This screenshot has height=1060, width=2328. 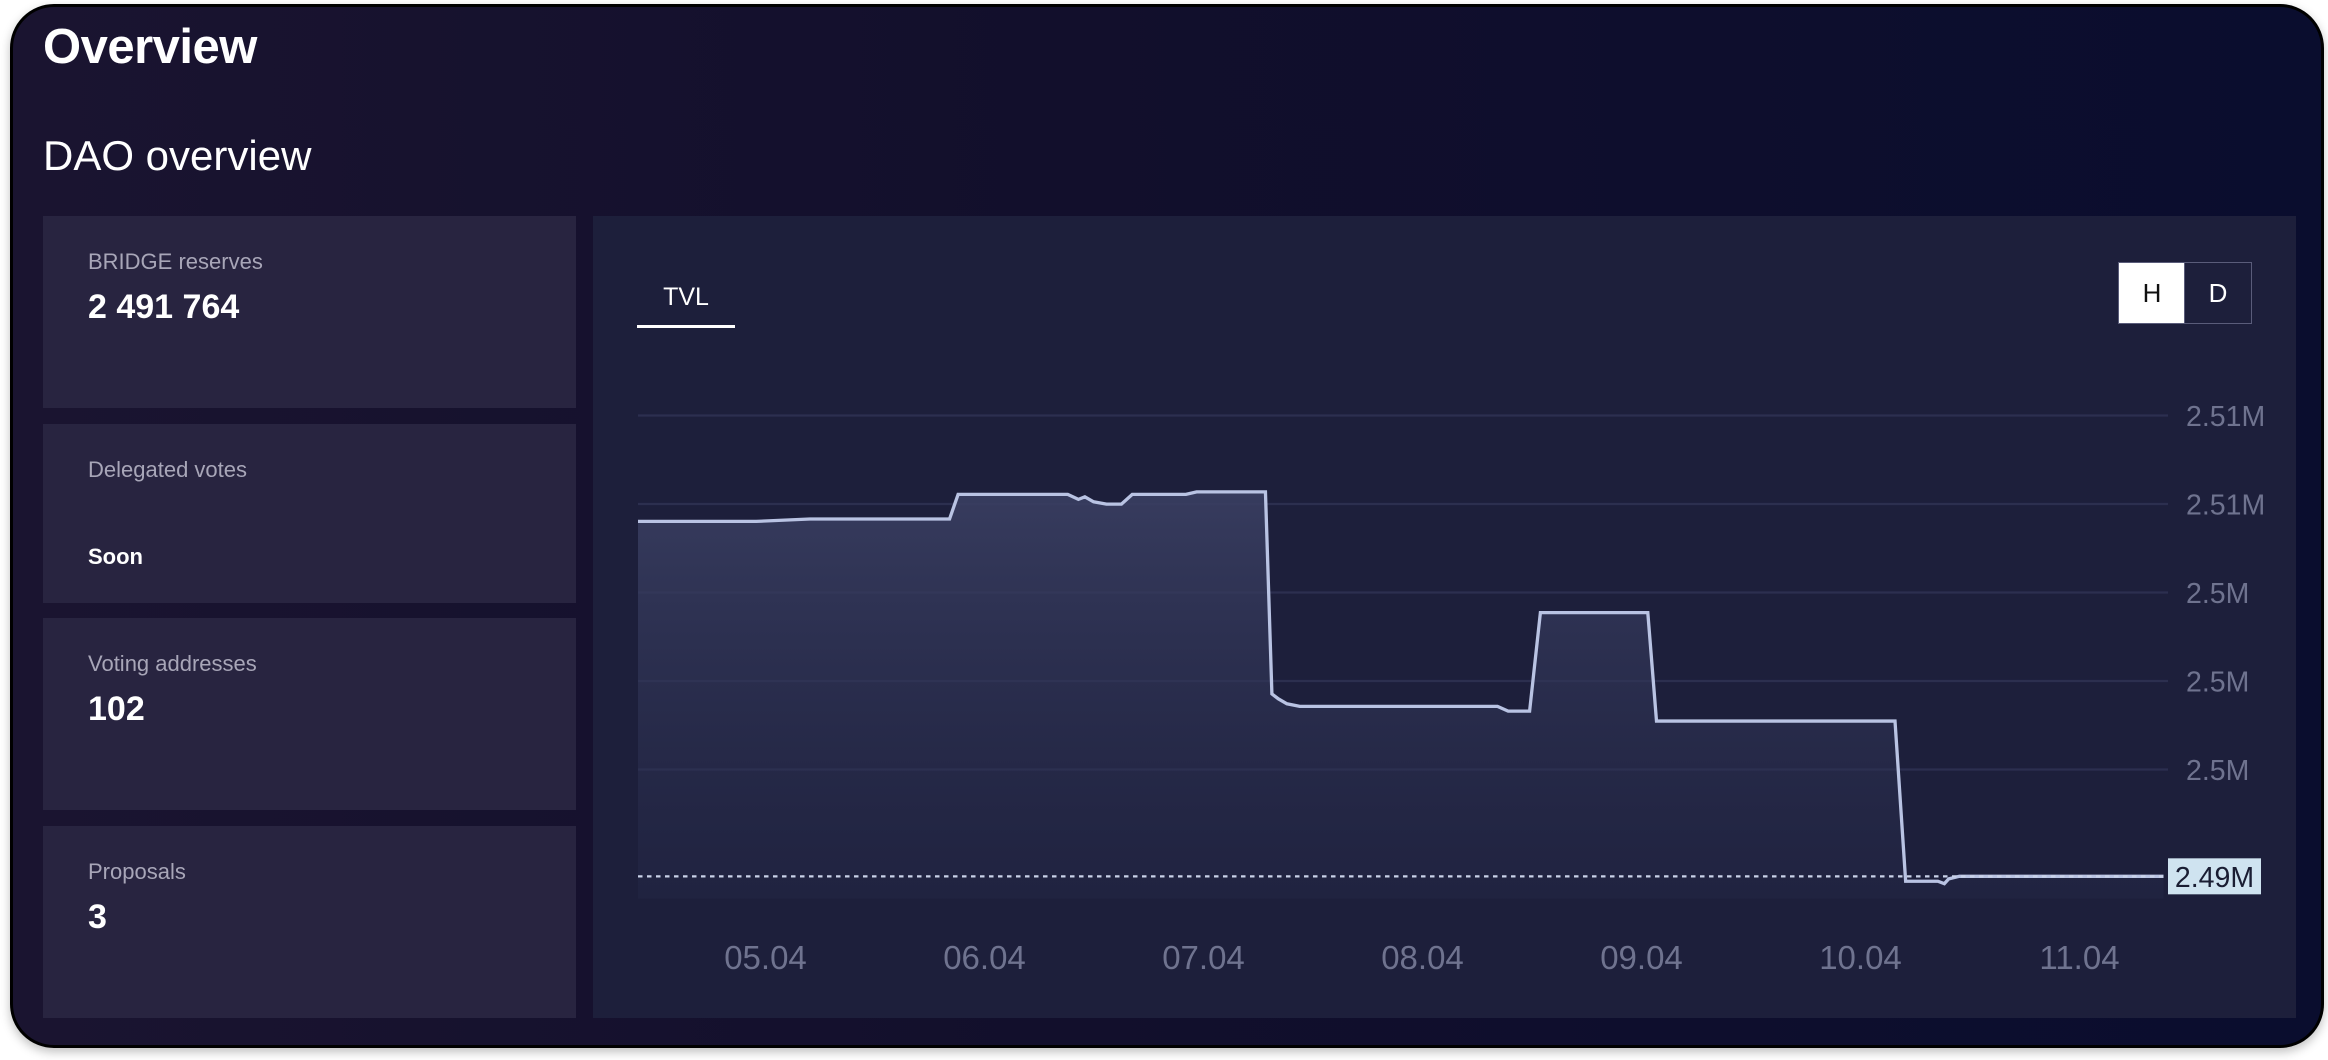 What do you see at coordinates (309, 922) in the screenshot?
I see `stat-card-proposals: Proposals 3` at bounding box center [309, 922].